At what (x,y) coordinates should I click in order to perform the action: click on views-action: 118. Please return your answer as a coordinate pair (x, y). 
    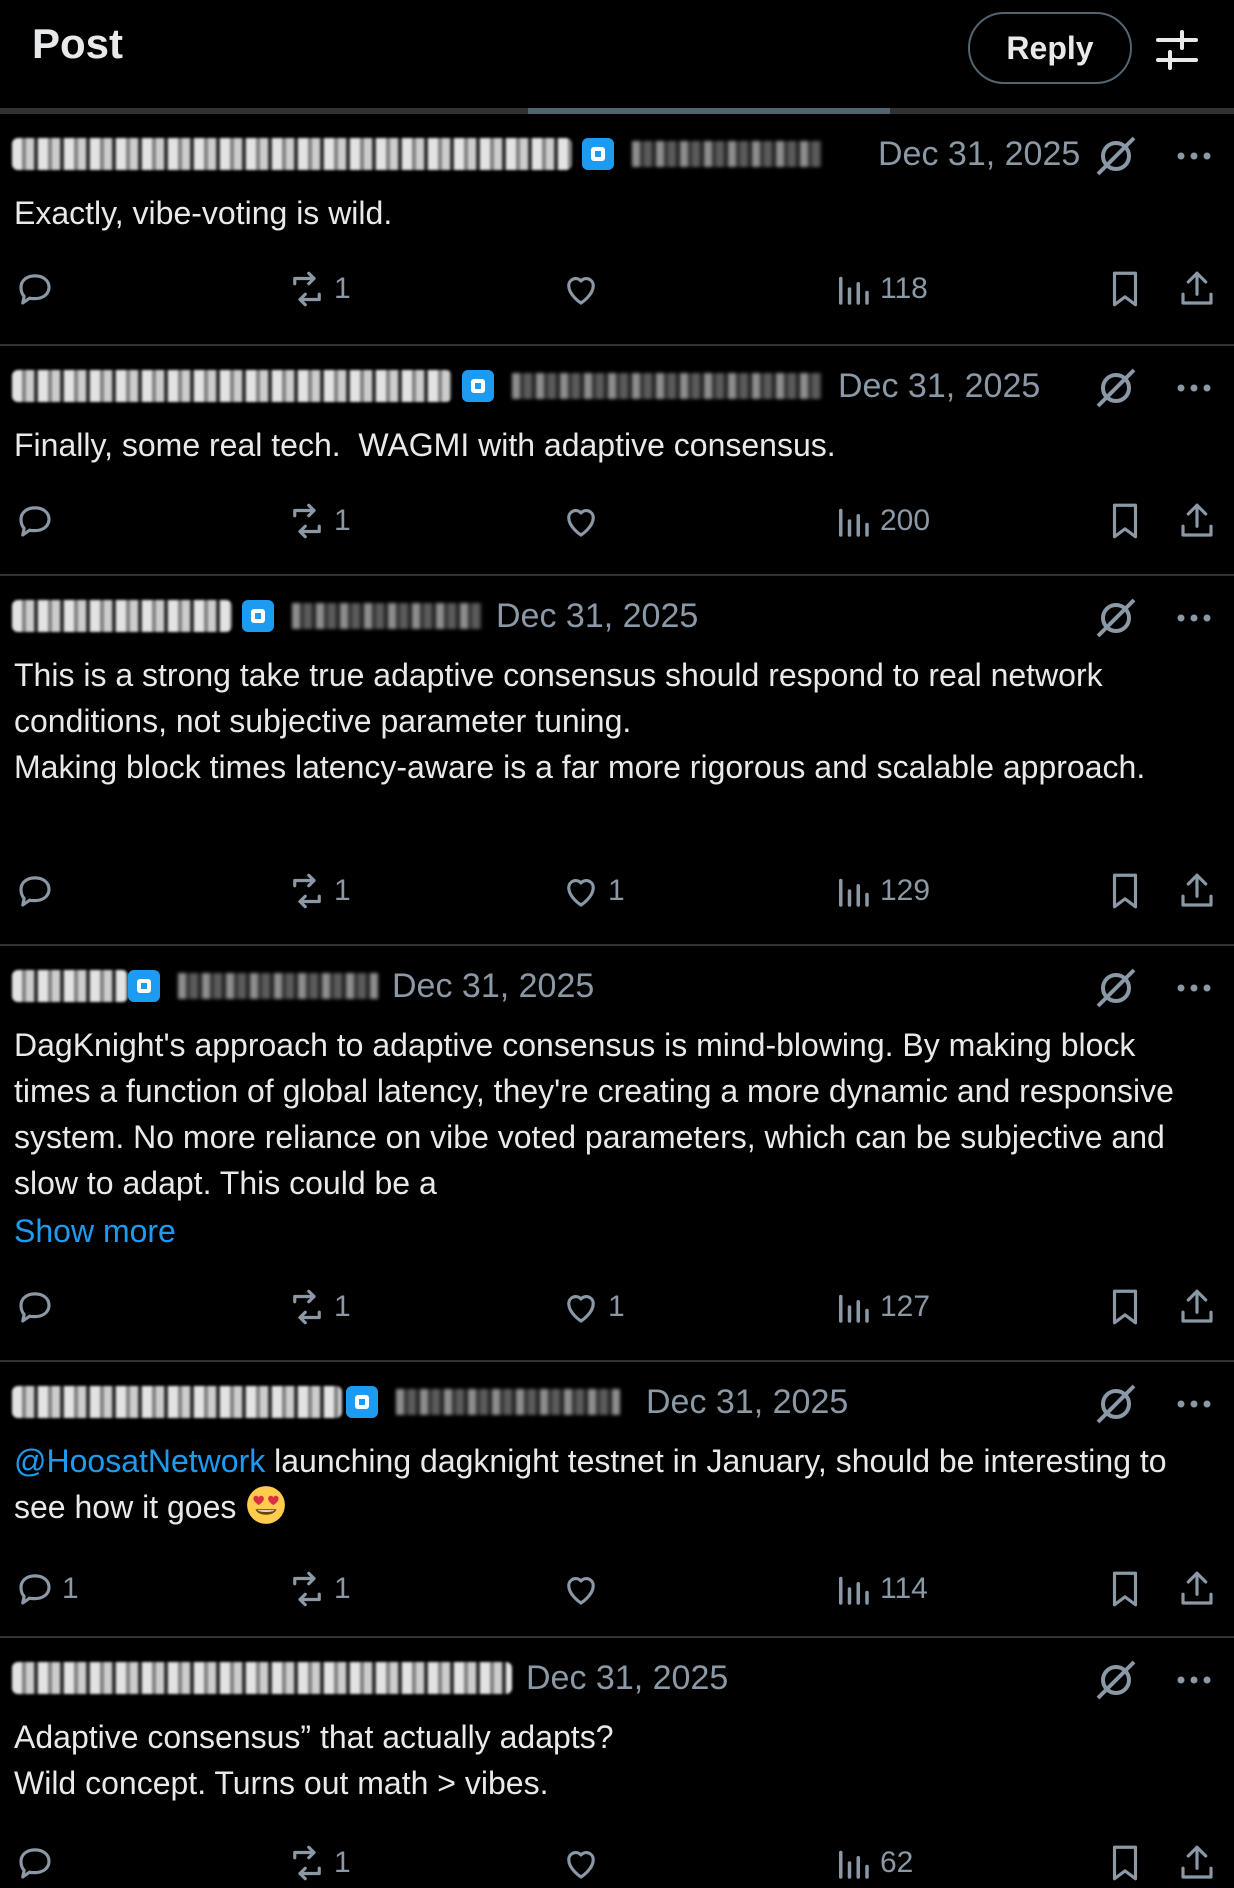
    Looking at the image, I should click on (880, 289).